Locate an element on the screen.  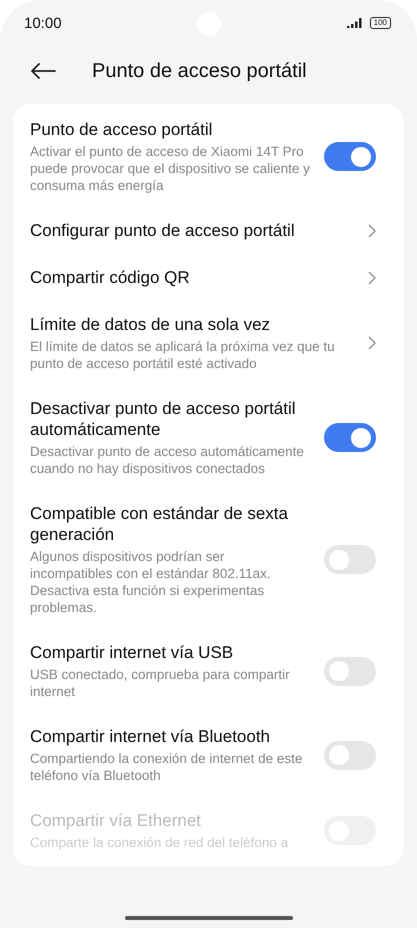
settings-item: Límite de datos de una sola vez El límite de datos se aplicará la próxima vez que tu punto de acceso portátil esté activado is located at coordinates (208, 343).